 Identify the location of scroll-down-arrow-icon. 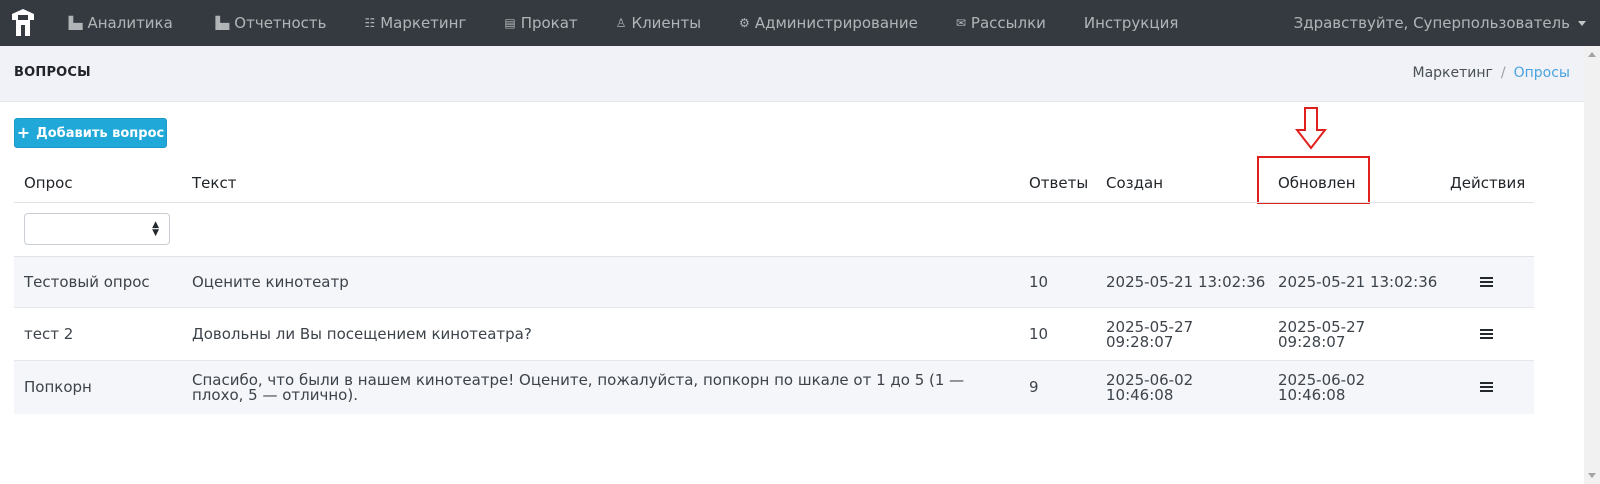
(1592, 475).